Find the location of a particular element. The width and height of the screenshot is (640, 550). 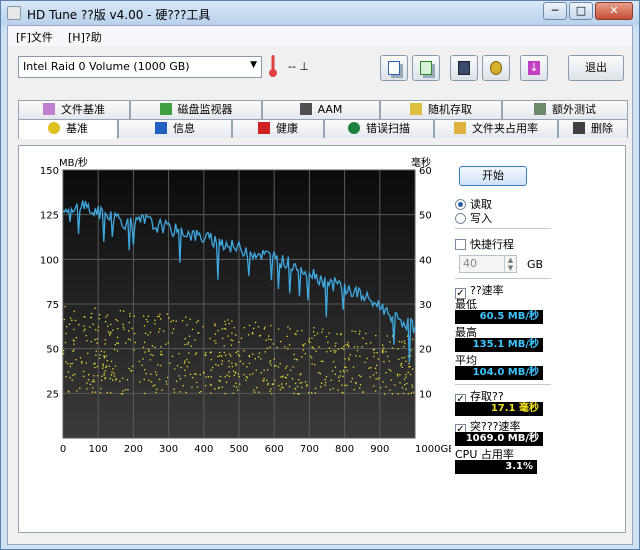

tab-info: 信息 is located at coordinates (175, 128).